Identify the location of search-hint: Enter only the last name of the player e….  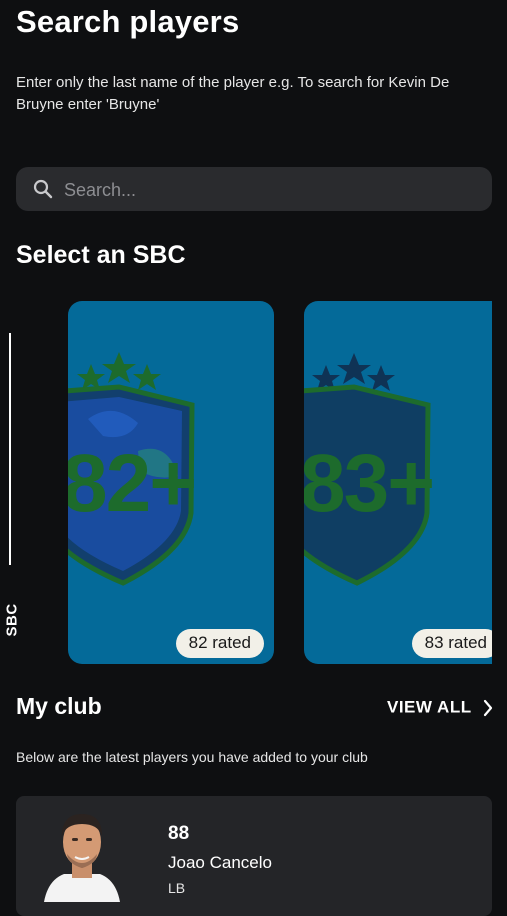
(233, 93).